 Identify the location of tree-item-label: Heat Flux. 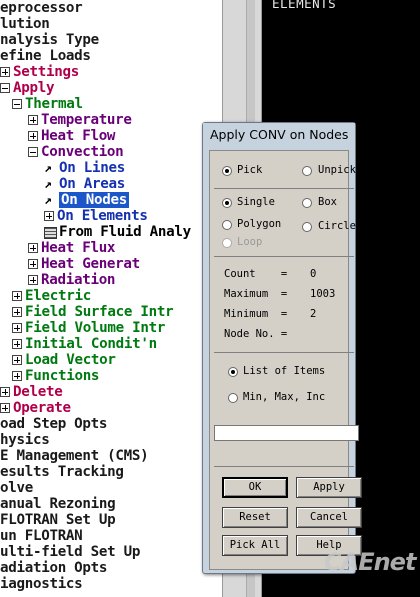
(78, 248).